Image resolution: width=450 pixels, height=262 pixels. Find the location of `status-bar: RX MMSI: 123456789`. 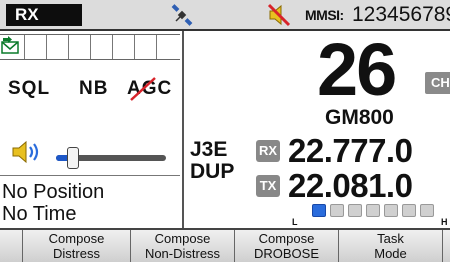

status-bar: RX MMSI: 123456789 is located at coordinates (225, 15).